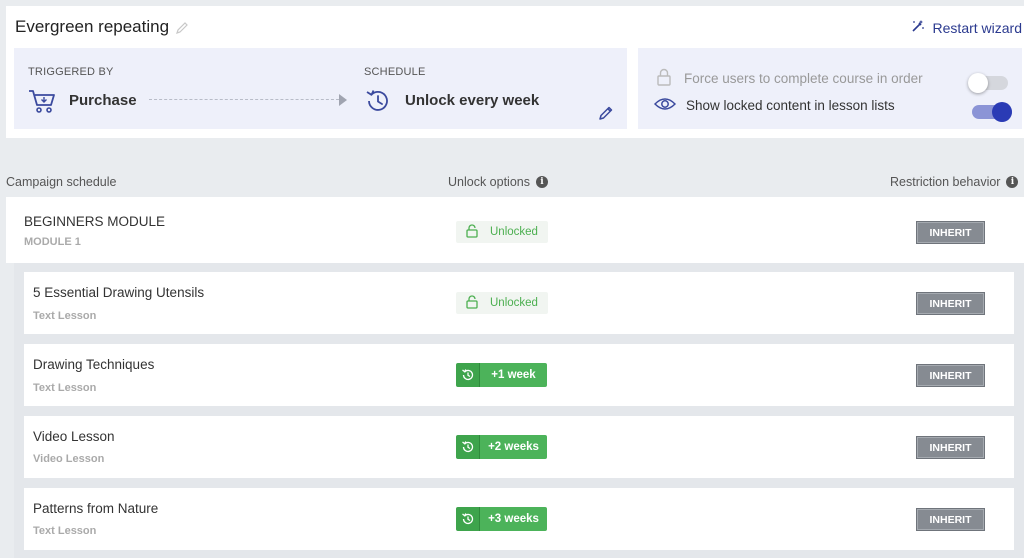 This screenshot has height=558, width=1024. I want to click on edit-schedule-pencil-icon, so click(606, 115).